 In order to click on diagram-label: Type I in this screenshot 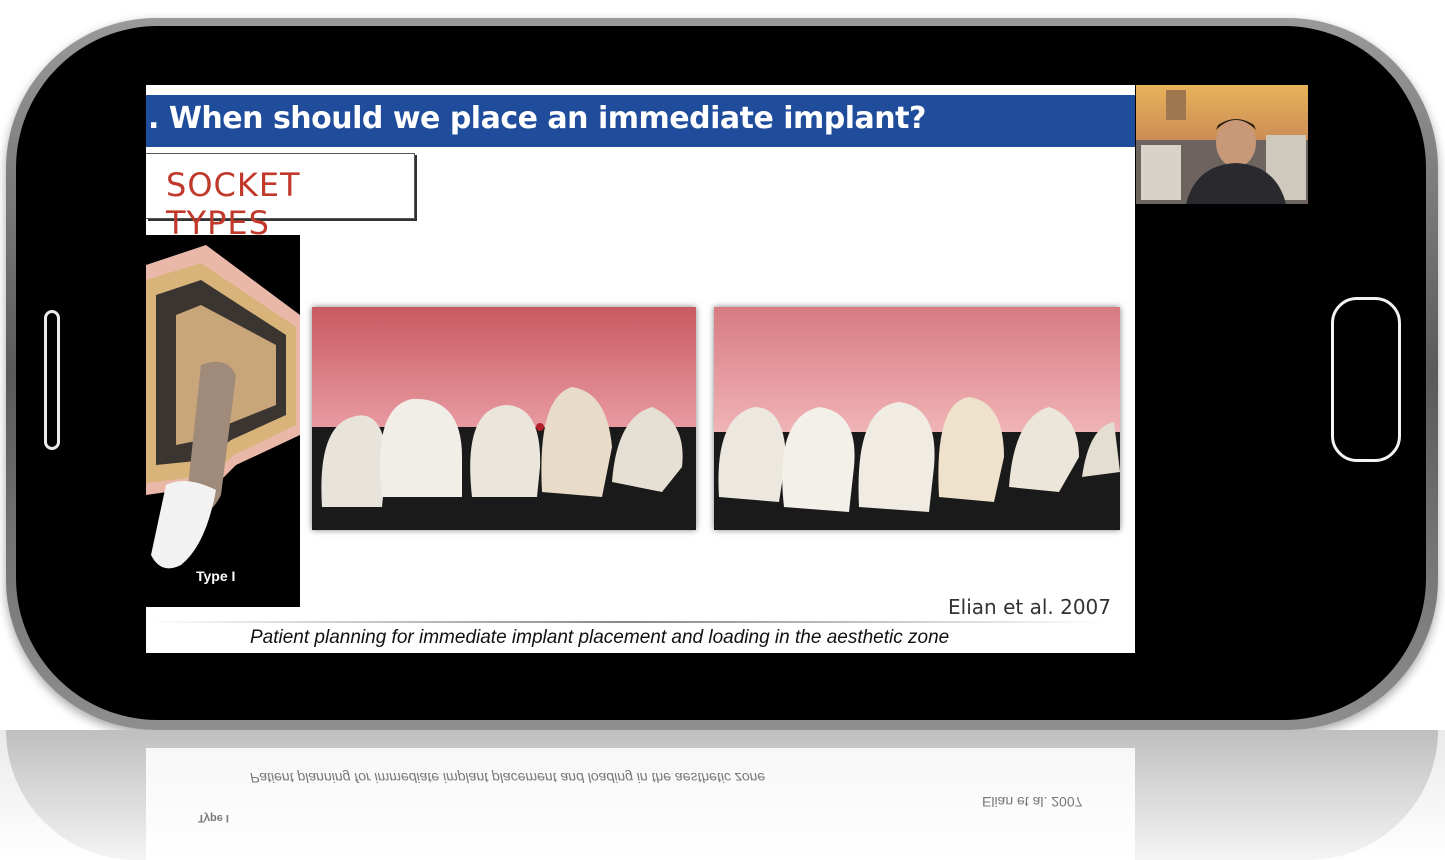, I will do `click(215, 576)`.